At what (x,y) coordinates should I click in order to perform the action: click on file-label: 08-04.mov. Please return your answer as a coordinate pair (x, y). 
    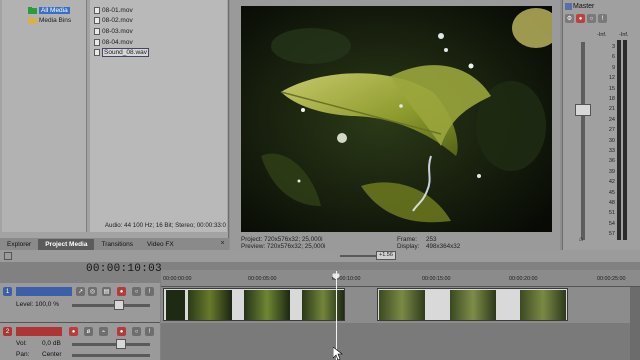
    Looking at the image, I should click on (117, 42).